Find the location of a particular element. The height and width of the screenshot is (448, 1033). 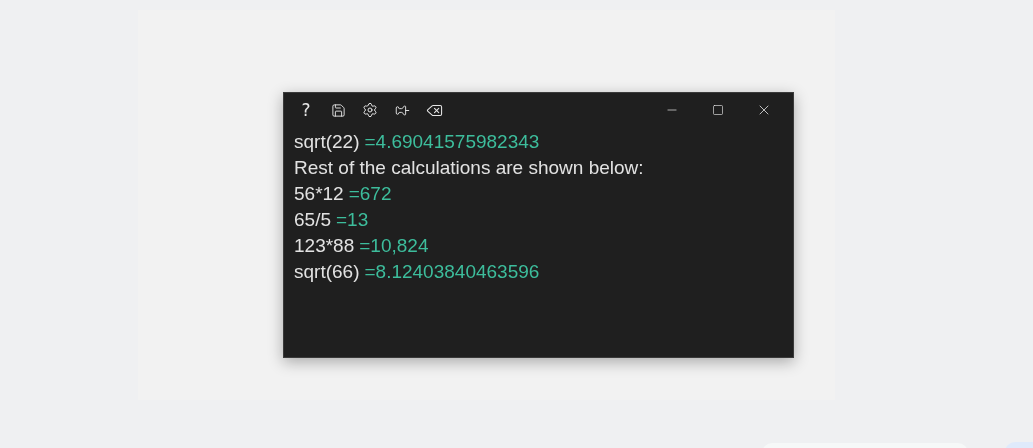

expression-text: sqrt(66) is located at coordinates (327, 272).